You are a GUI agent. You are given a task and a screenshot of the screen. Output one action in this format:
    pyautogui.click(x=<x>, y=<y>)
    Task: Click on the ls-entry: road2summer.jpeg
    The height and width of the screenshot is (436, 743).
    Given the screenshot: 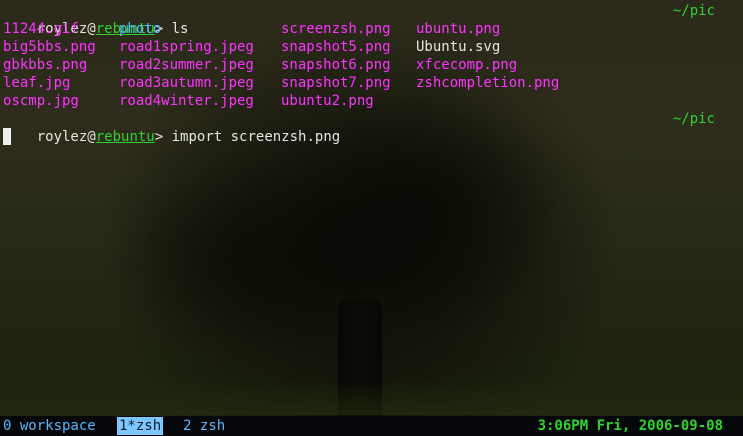 What is the action you would take?
    pyautogui.click(x=186, y=65)
    